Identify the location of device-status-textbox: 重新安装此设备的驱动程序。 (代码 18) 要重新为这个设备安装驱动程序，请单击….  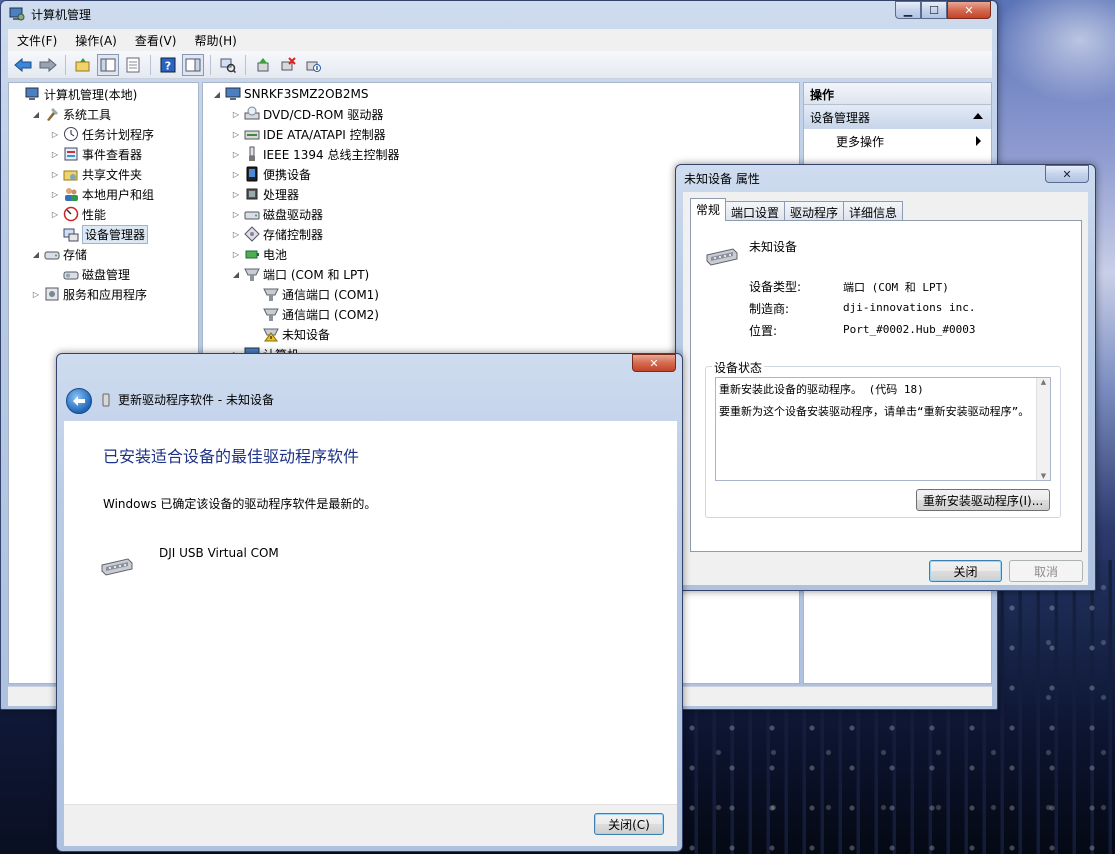
(883, 429).